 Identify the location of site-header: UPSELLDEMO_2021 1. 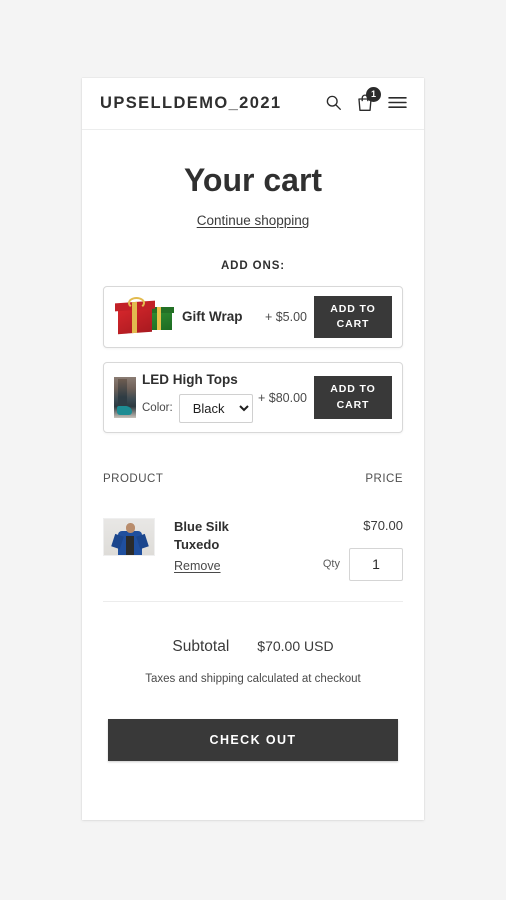
(253, 104).